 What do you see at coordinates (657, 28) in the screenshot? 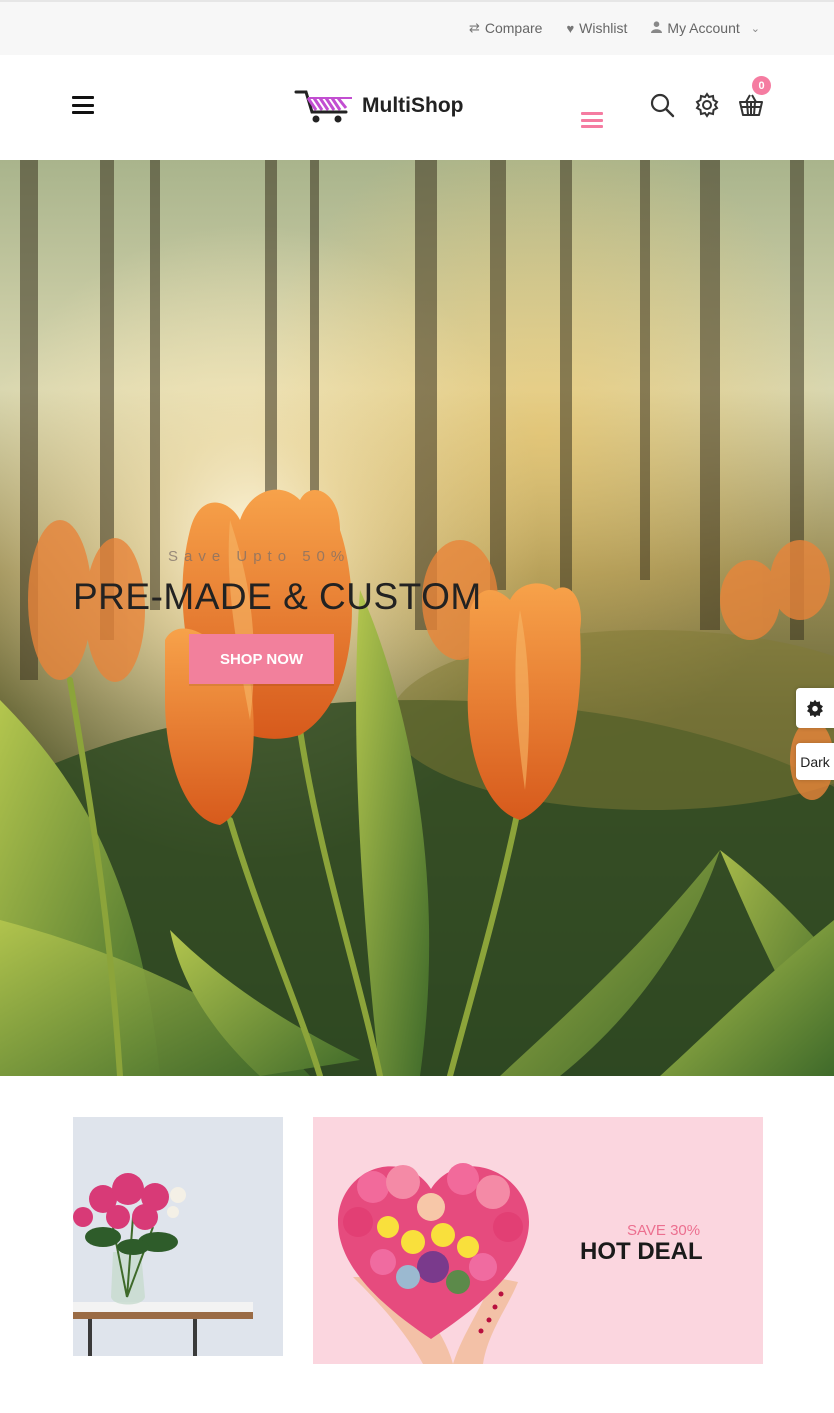
I see `user-icon` at bounding box center [657, 28].